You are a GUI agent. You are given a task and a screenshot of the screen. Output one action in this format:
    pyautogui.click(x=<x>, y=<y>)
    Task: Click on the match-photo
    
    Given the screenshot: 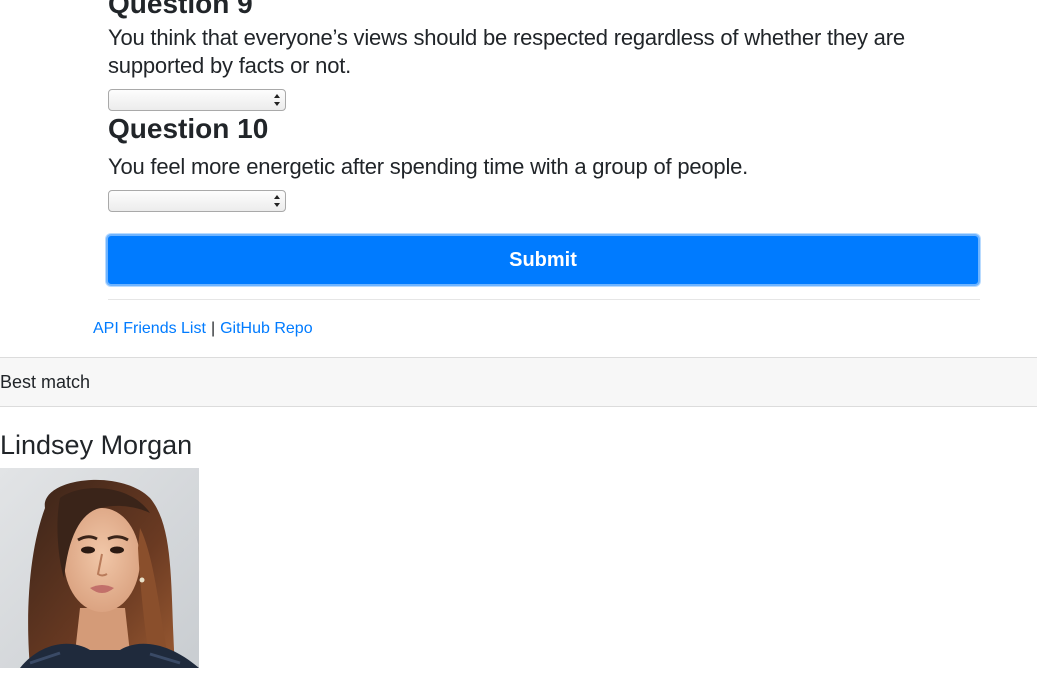 What is the action you would take?
    pyautogui.click(x=99, y=568)
    